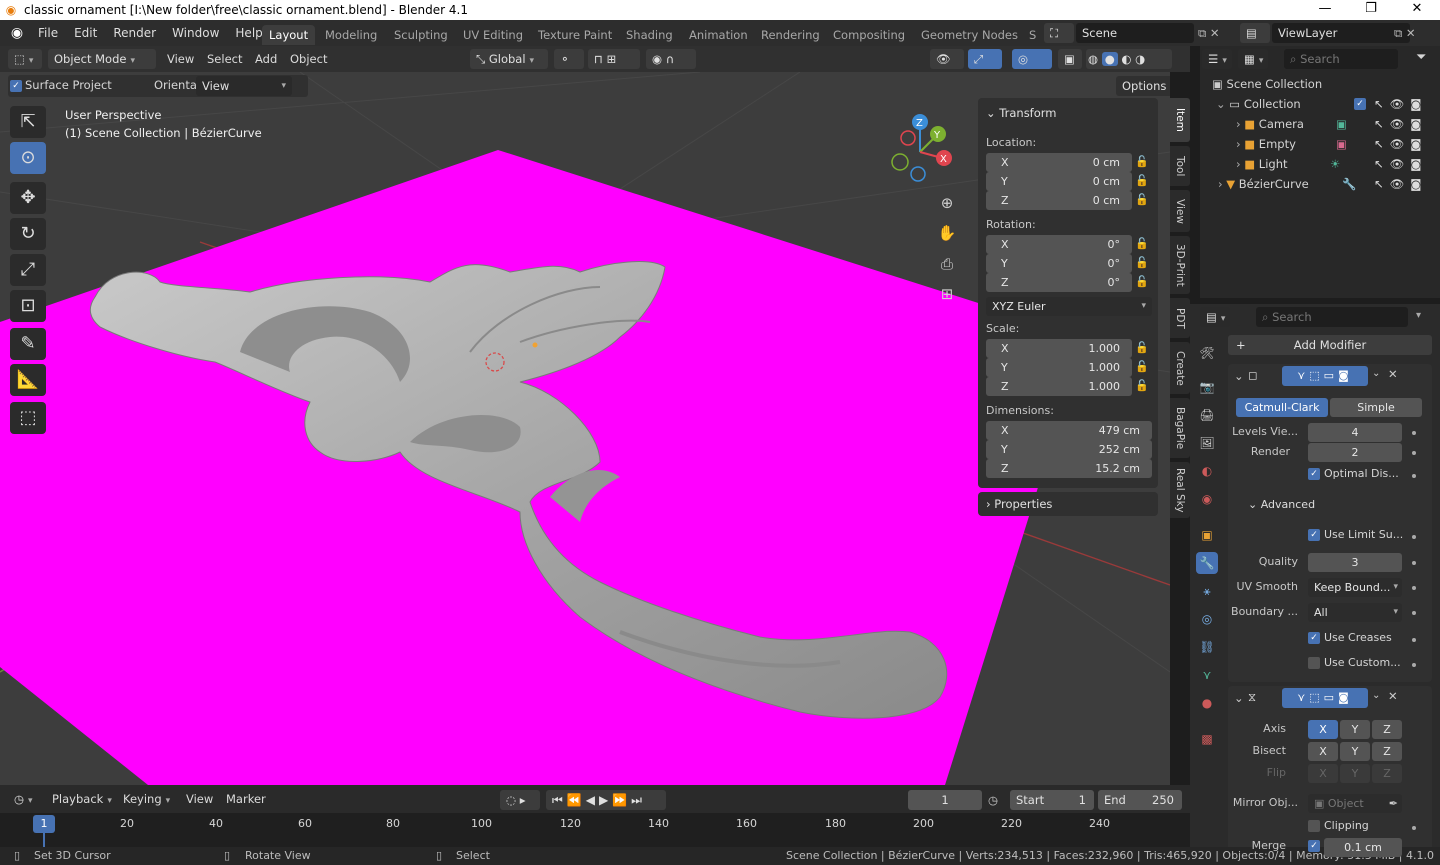 The height and width of the screenshot is (865, 1440). Describe the element at coordinates (1421, 57) in the screenshot. I see `filter-icon: ⏷` at that location.